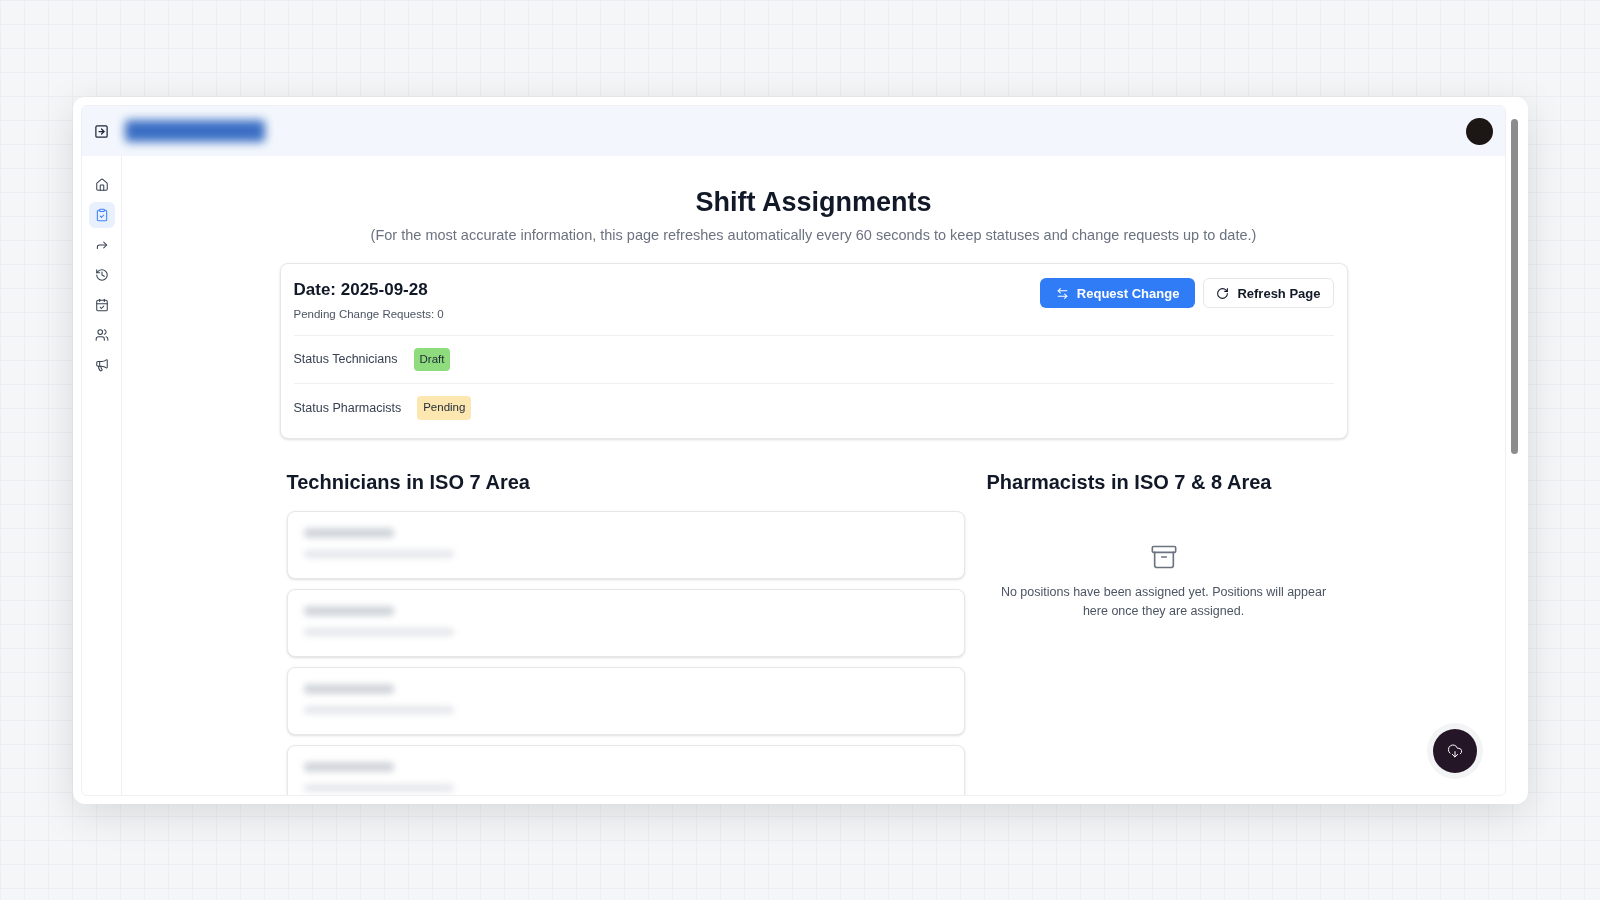 The height and width of the screenshot is (900, 1600). Describe the element at coordinates (1117, 293) in the screenshot. I see `request-change-button: Request Change` at that location.